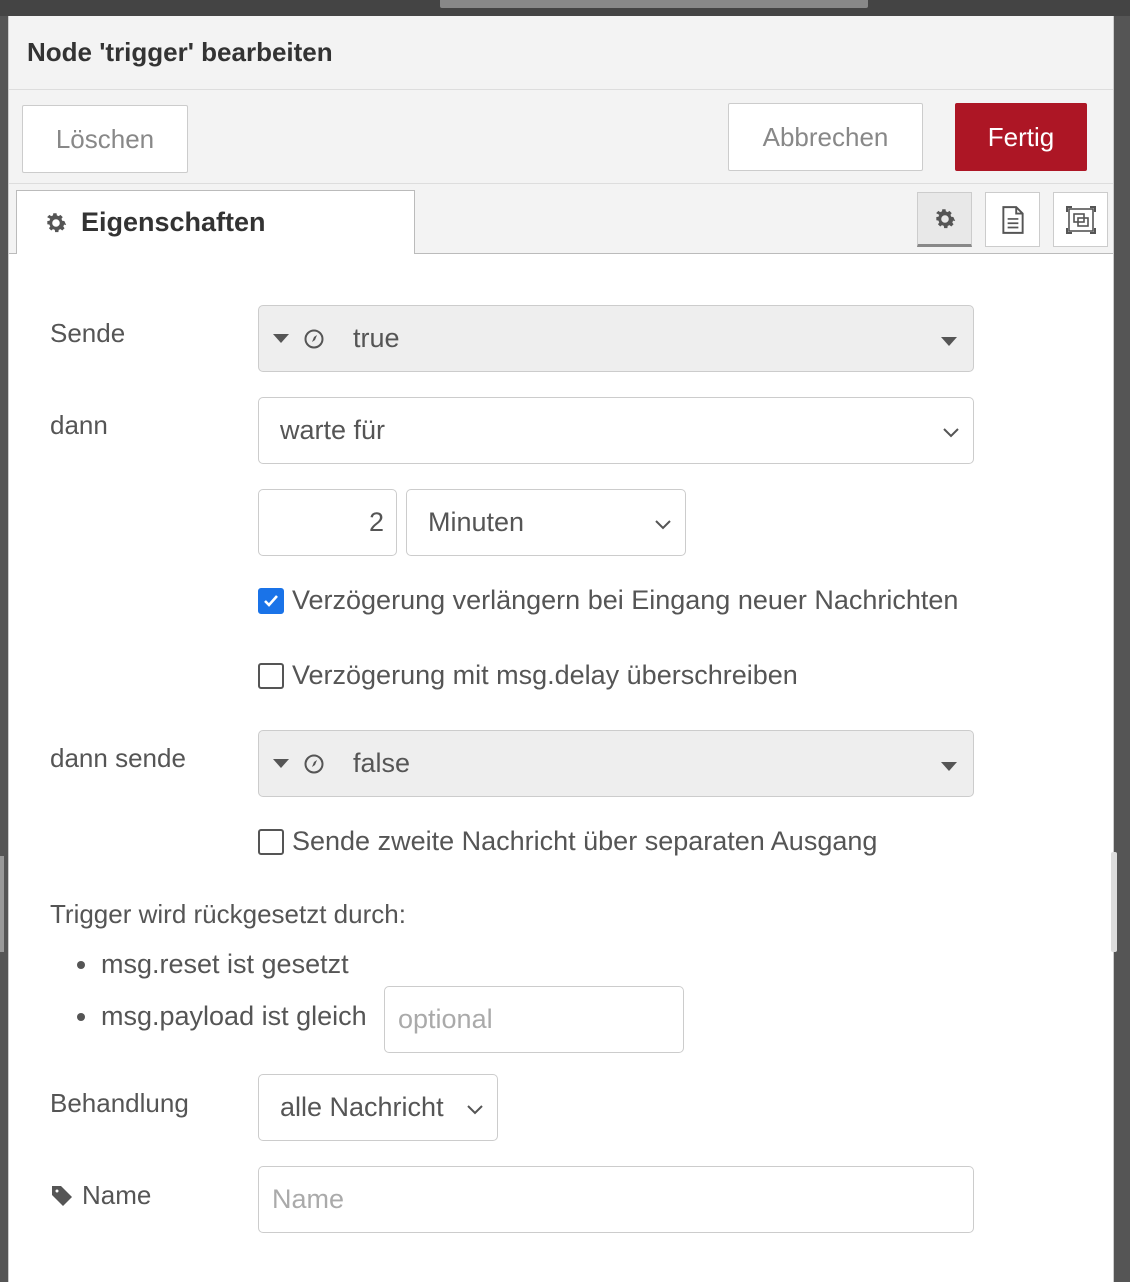  Describe the element at coordinates (1114, 902) in the screenshot. I see `sidebar-resize-grip` at that location.